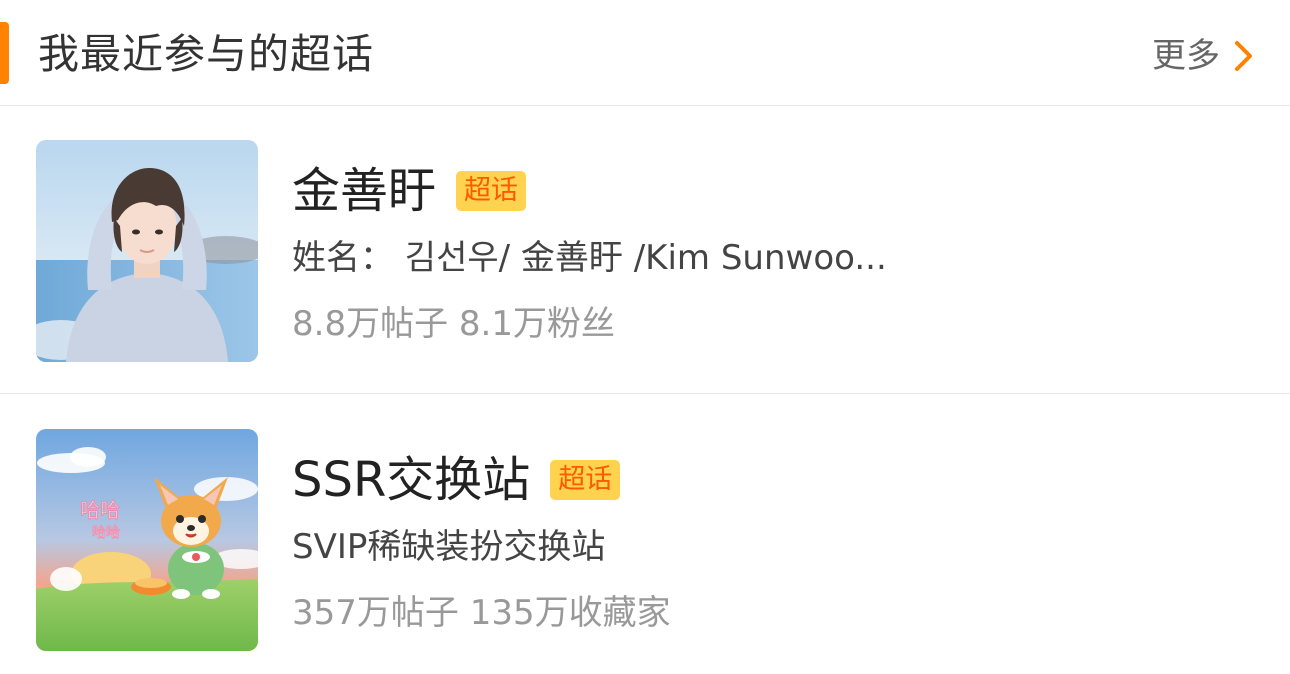 The image size is (1290, 674). I want to click on section-title: 我最近参与的超话, so click(206, 54).